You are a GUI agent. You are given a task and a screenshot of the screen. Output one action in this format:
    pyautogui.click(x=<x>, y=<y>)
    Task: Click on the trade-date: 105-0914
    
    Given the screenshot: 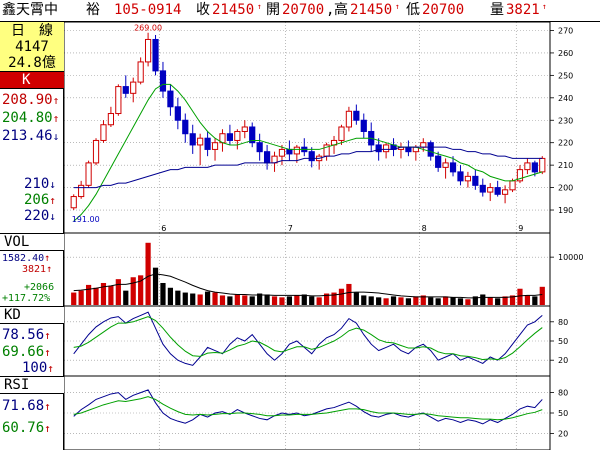 What is the action you would take?
    pyautogui.click(x=148, y=10)
    